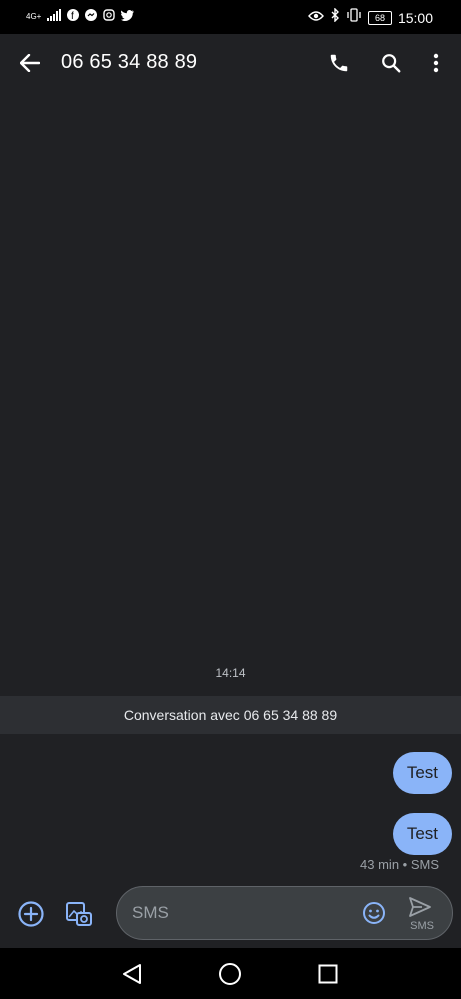 This screenshot has width=461, height=999. I want to click on arrow-back-icon, so click(30, 63).